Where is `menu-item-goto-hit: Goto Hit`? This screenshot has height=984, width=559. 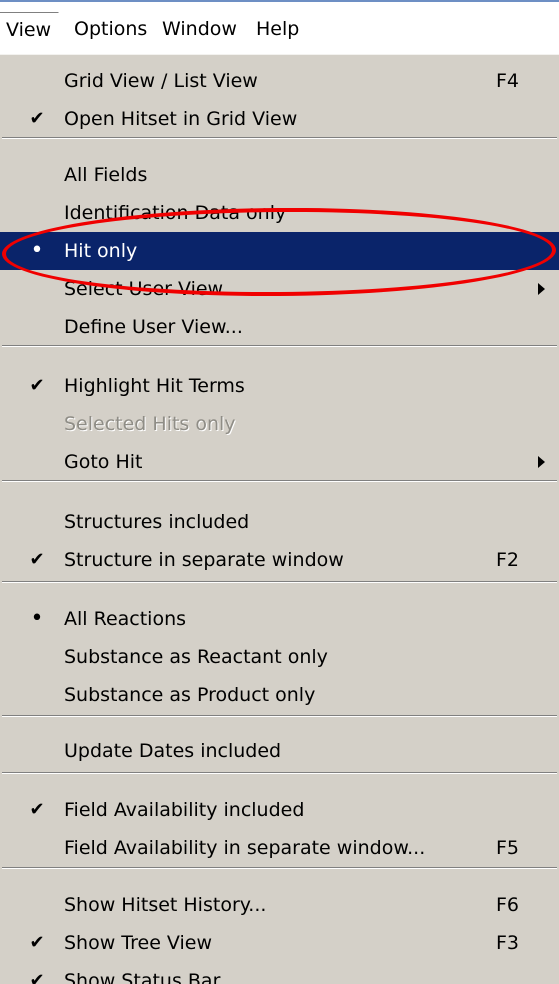 menu-item-goto-hit: Goto Hit is located at coordinates (279, 462).